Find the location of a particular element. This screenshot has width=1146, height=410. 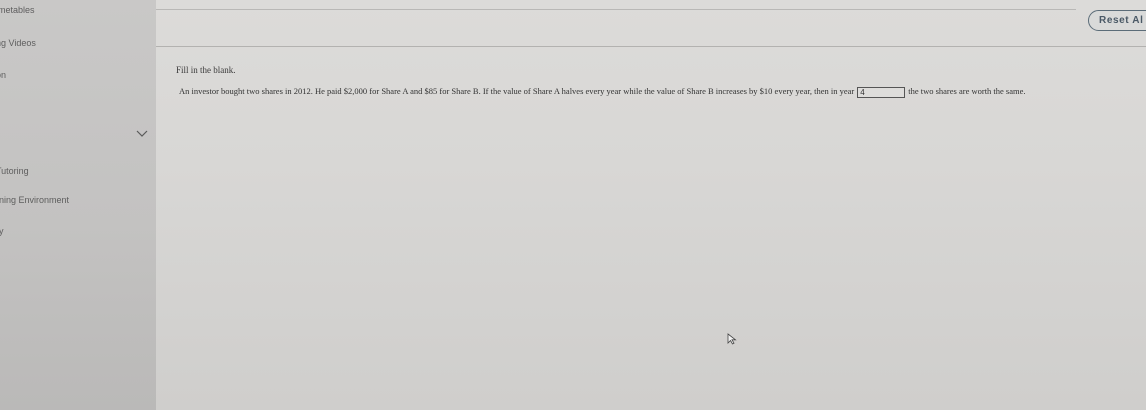

sidebar-item-label: ng Videos is located at coordinates (18, 43).